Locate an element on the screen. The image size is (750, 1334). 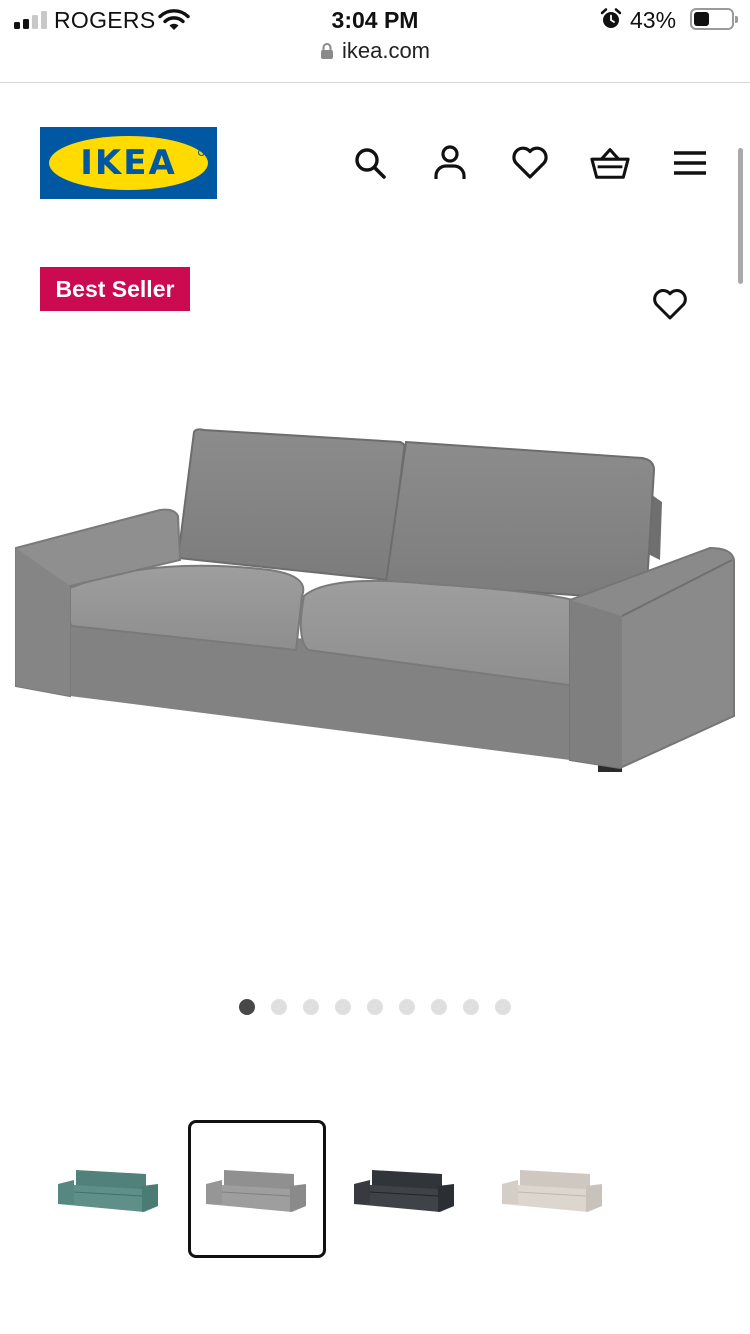
battery-percent: 43% is located at coordinates (653, 20).